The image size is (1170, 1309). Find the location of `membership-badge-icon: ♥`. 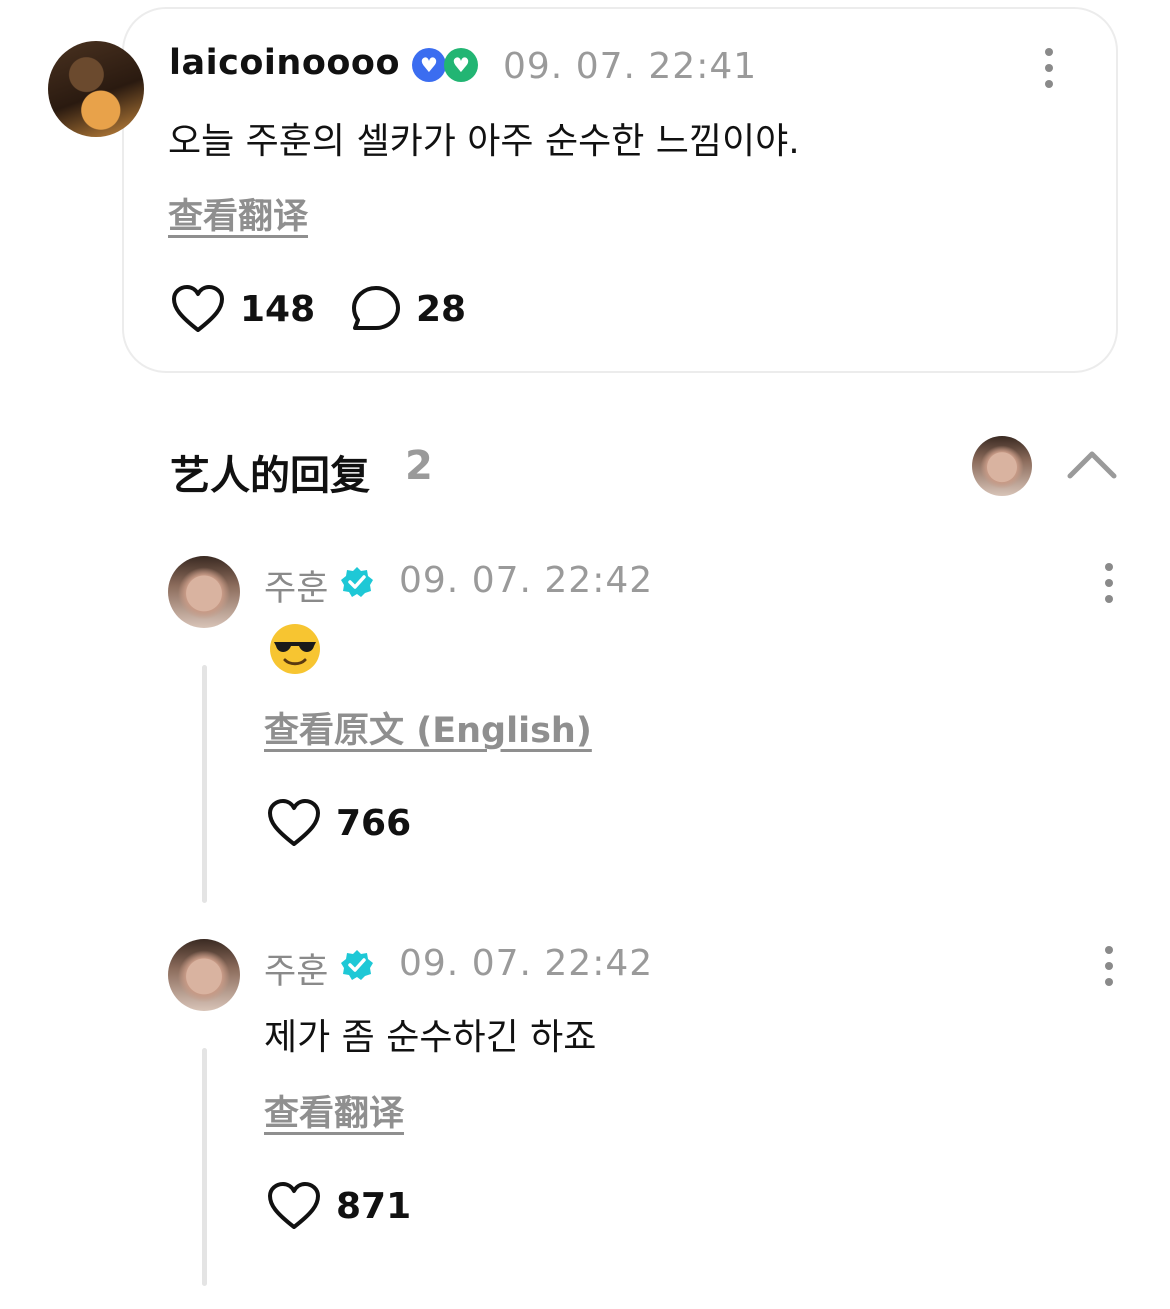

membership-badge-icon: ♥ is located at coordinates (429, 65).